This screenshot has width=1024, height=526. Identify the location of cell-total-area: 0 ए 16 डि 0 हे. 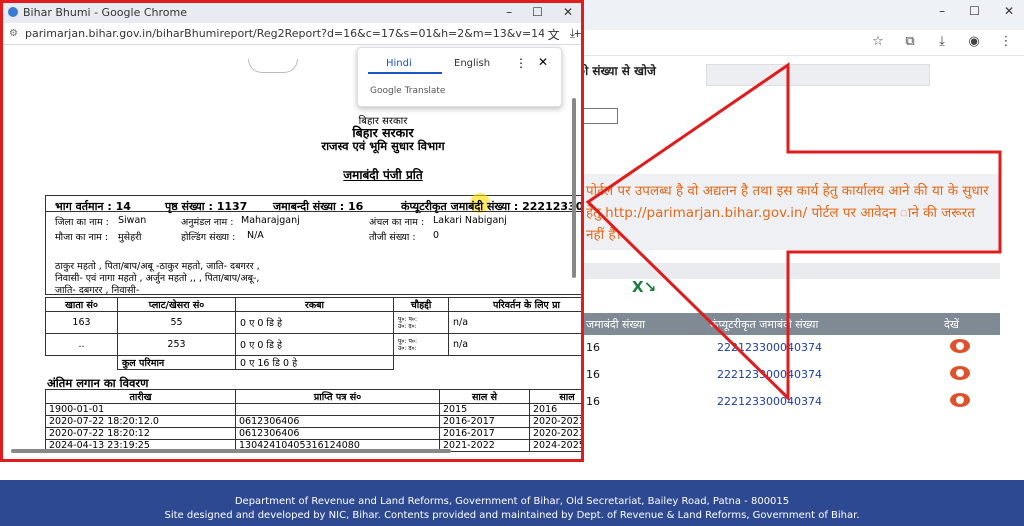
(314, 362).